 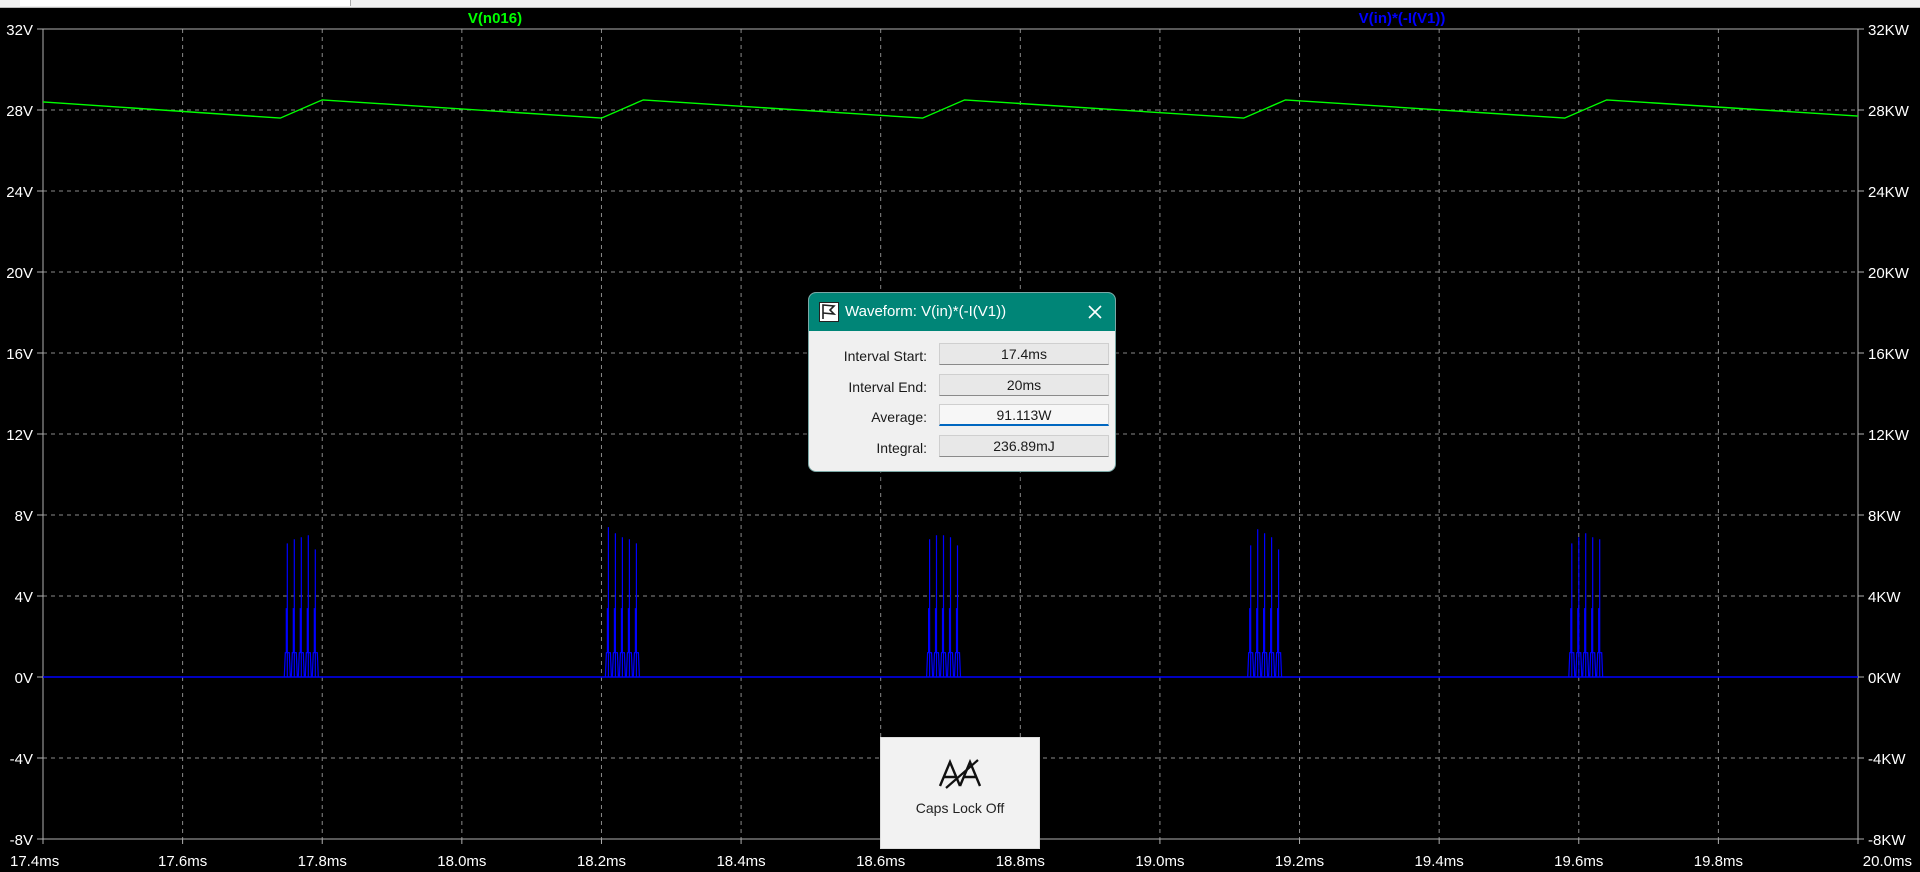 What do you see at coordinates (1889, 354) in the screenshot?
I see `right-tick-label: 16KW` at bounding box center [1889, 354].